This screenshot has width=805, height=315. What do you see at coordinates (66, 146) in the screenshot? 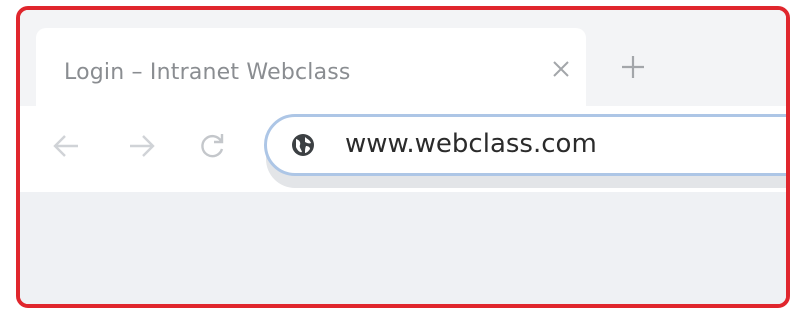
I see `arrow-left-icon` at bounding box center [66, 146].